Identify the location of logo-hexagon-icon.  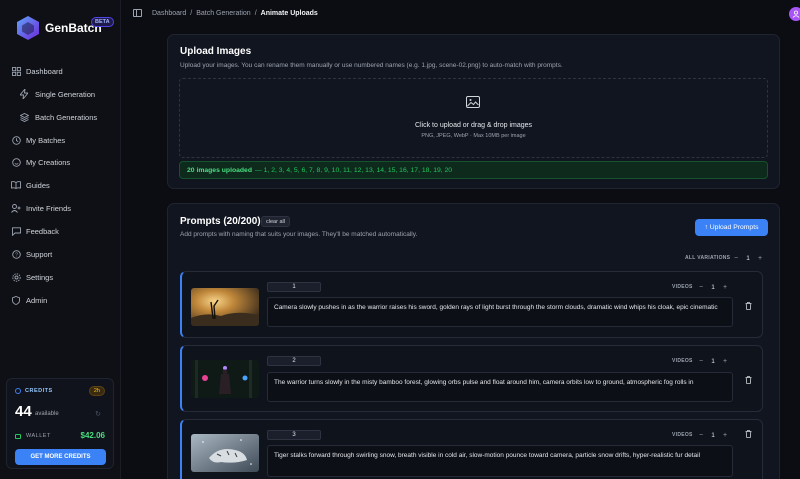
(28, 28).